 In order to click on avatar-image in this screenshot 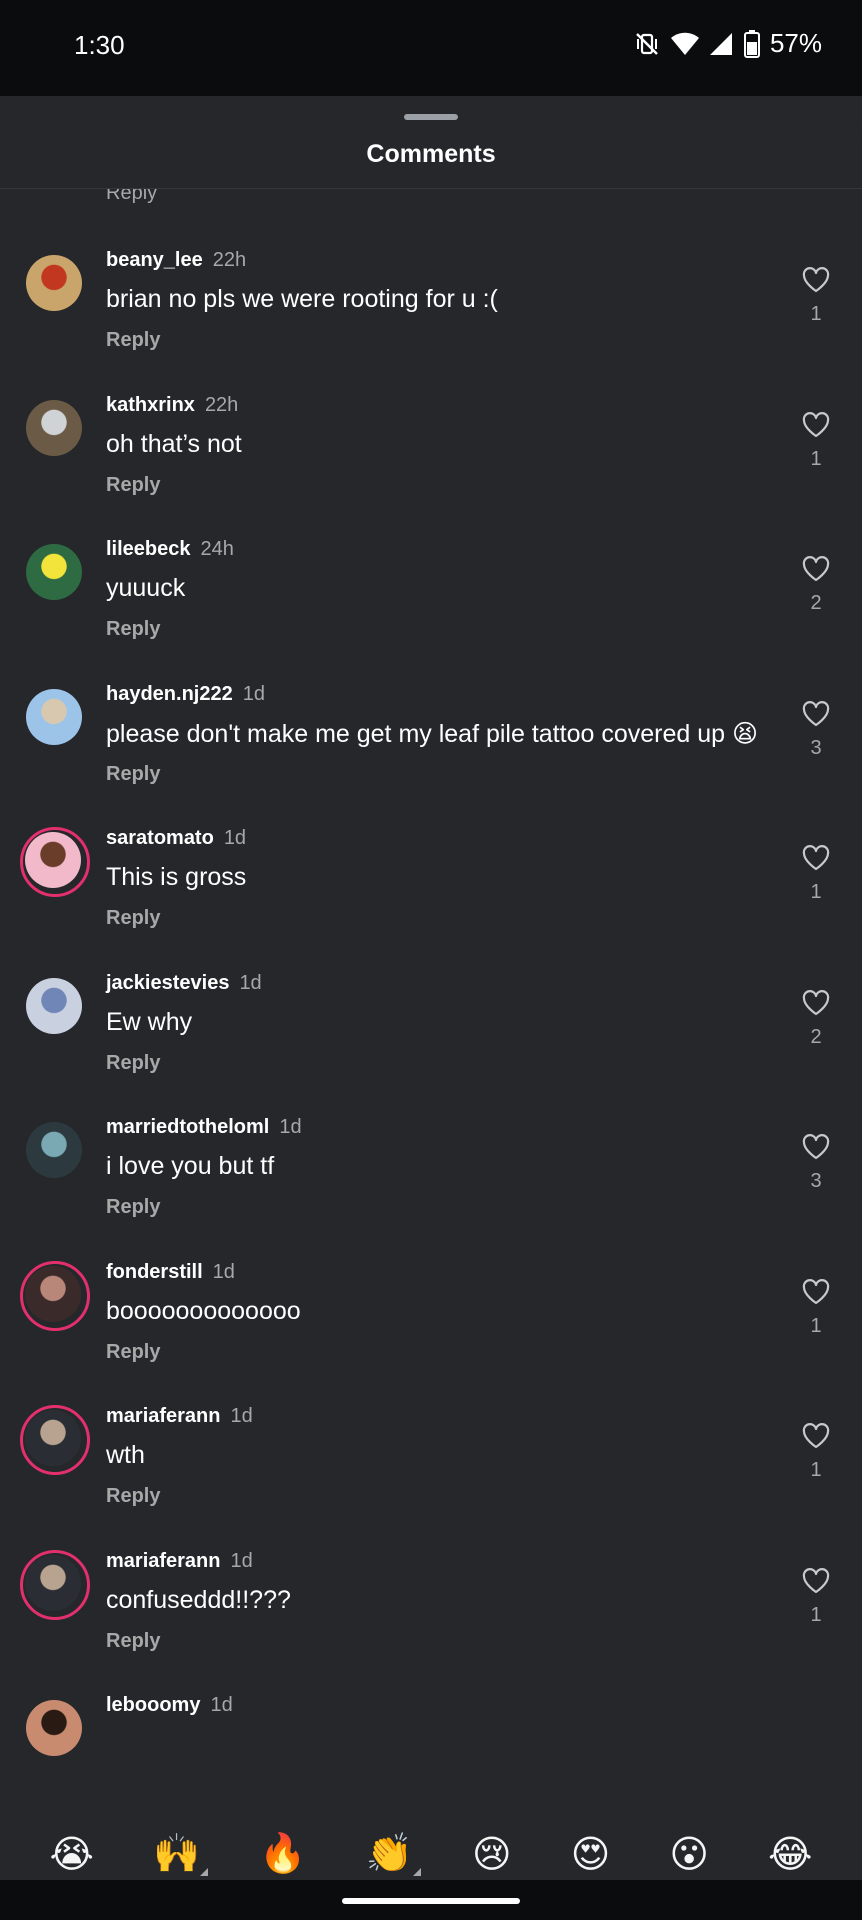, I will do `click(53, 1293)`.